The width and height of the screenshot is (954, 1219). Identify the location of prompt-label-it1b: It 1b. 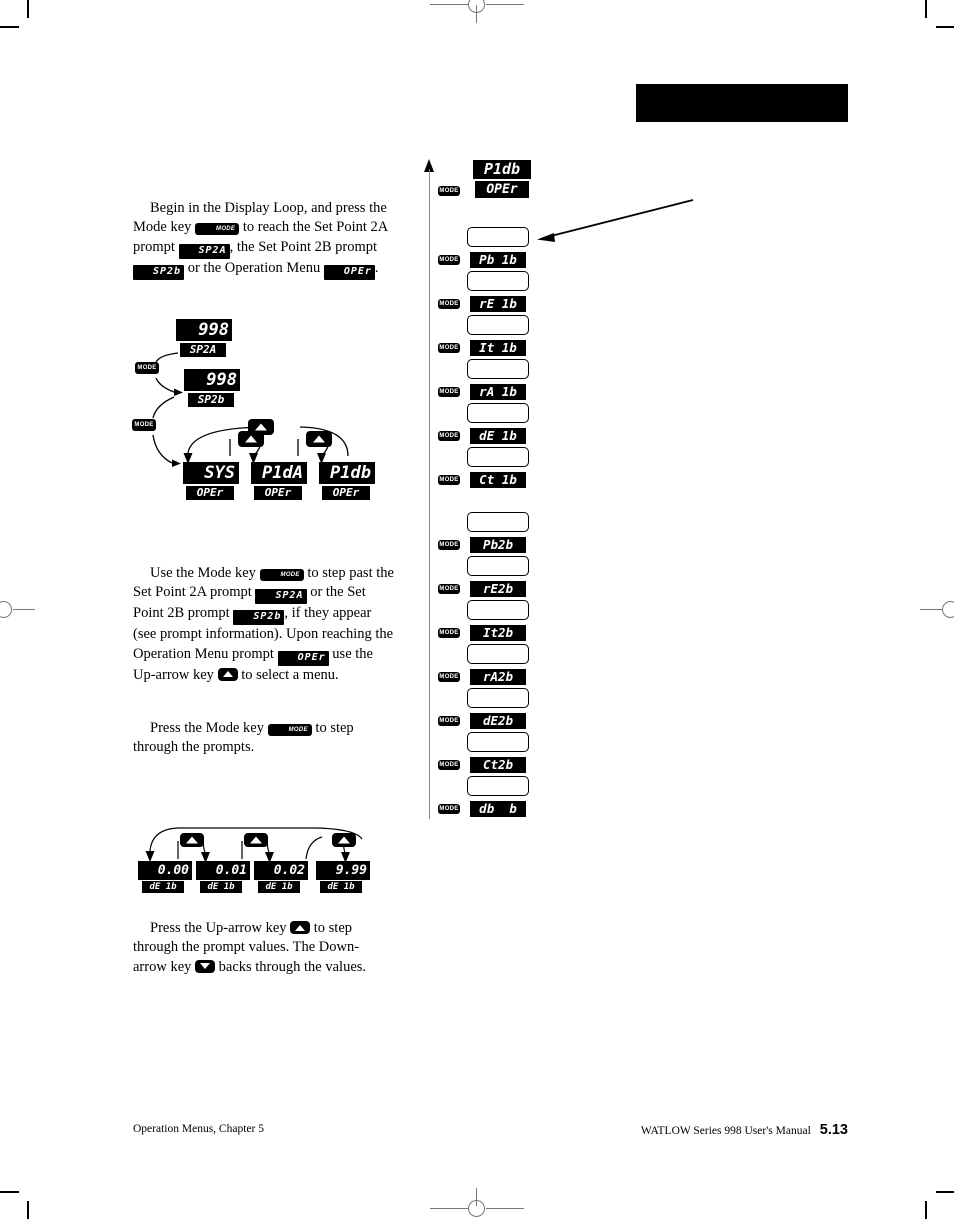
(498, 348).